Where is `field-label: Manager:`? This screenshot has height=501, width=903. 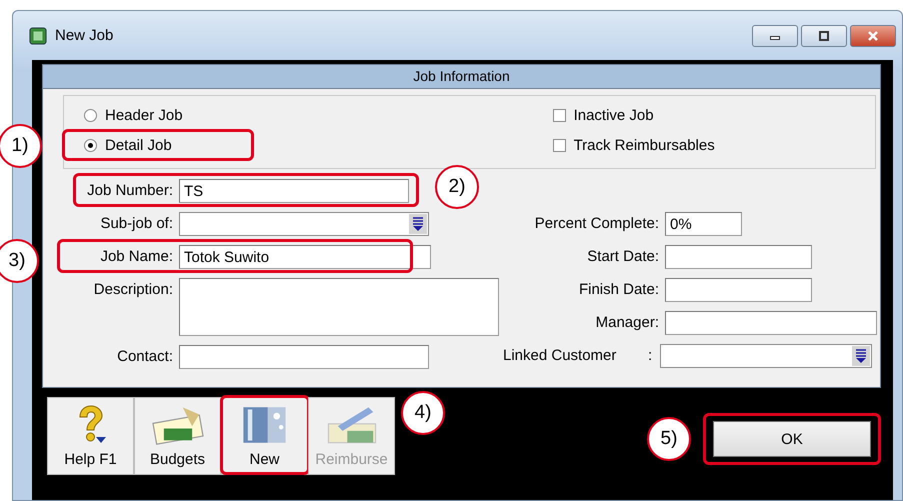 field-label: Manager: is located at coordinates (626, 323).